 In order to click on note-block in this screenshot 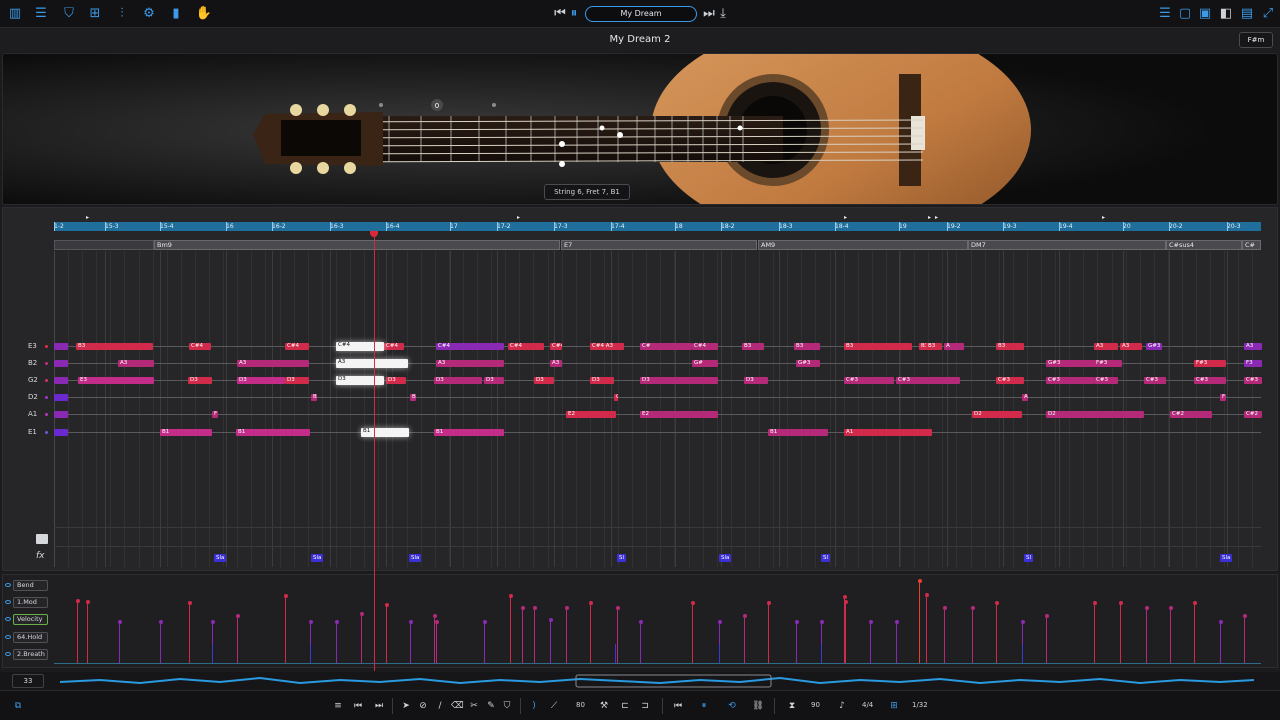, I will do `click(61, 397)`.